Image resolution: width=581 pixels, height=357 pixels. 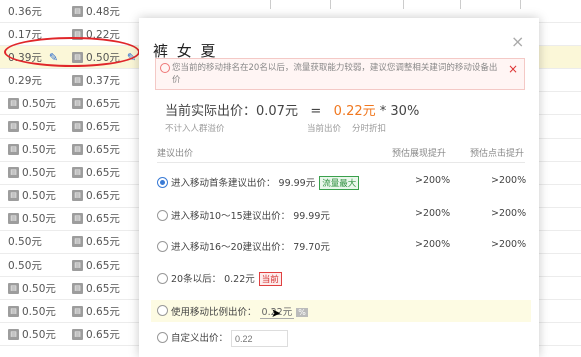 I want to click on pc-bid-value: 0.36元, so click(x=25, y=11).